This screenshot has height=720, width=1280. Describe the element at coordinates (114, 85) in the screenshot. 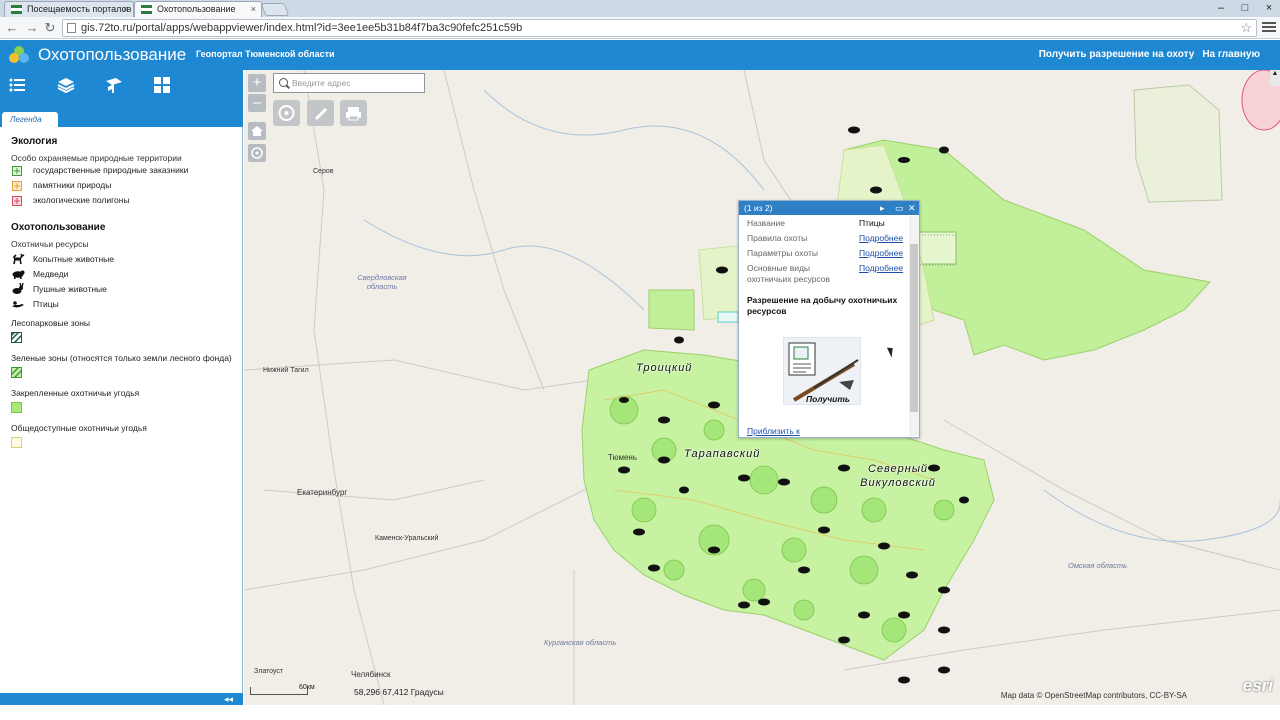

I see `basemap-icon` at that location.